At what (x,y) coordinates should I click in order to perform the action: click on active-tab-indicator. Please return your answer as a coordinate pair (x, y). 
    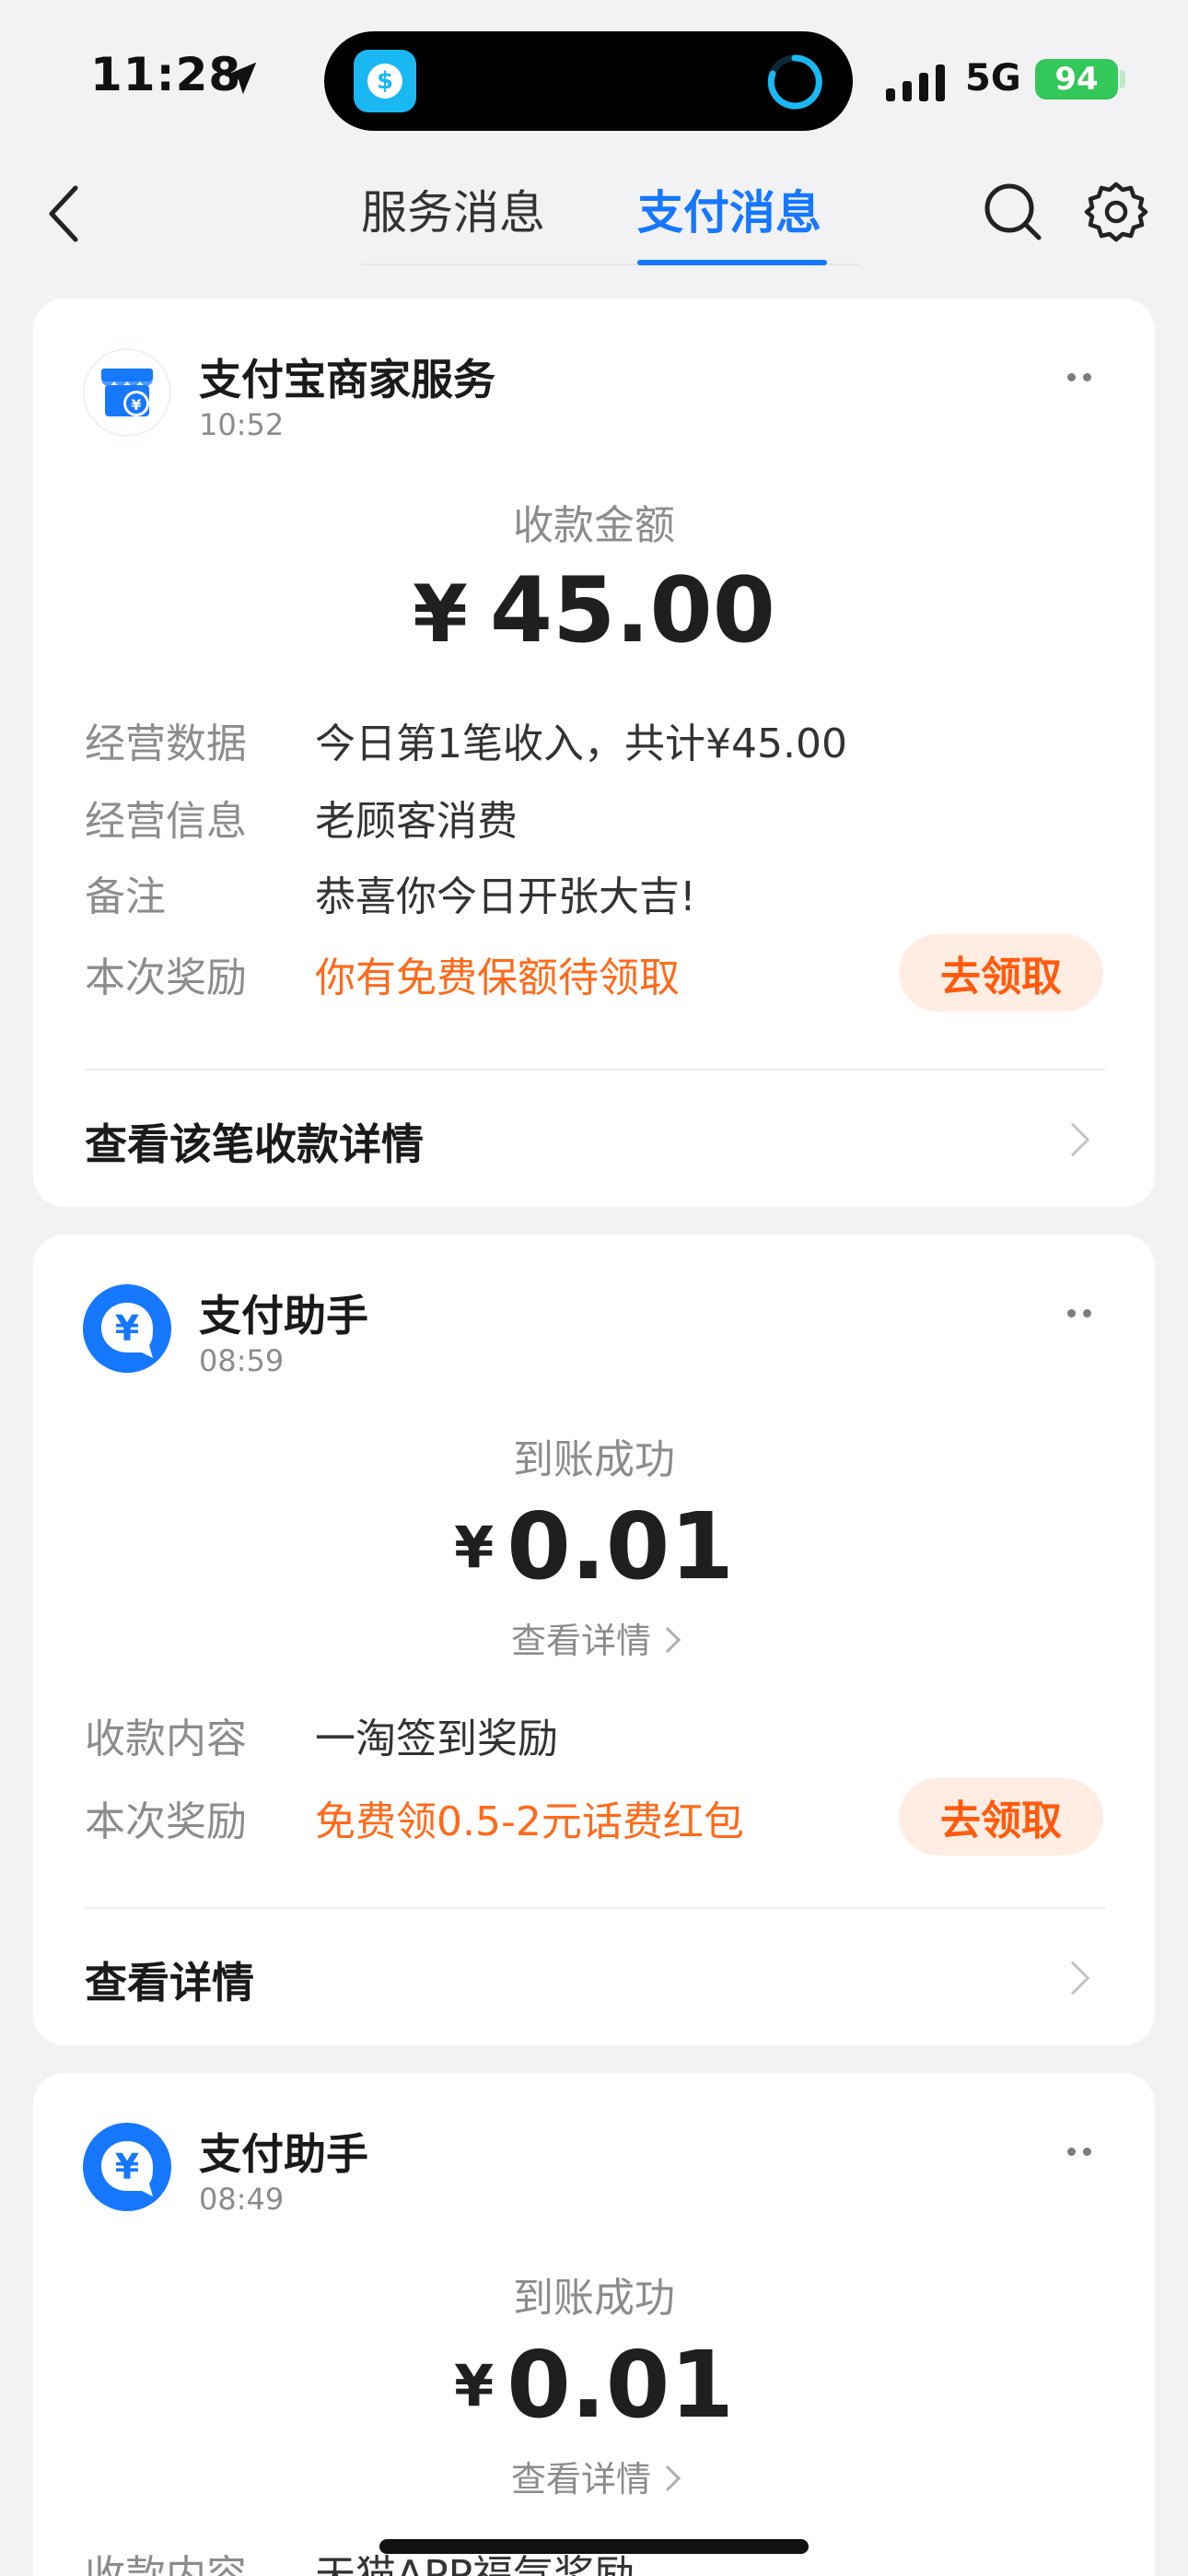
    Looking at the image, I should click on (732, 262).